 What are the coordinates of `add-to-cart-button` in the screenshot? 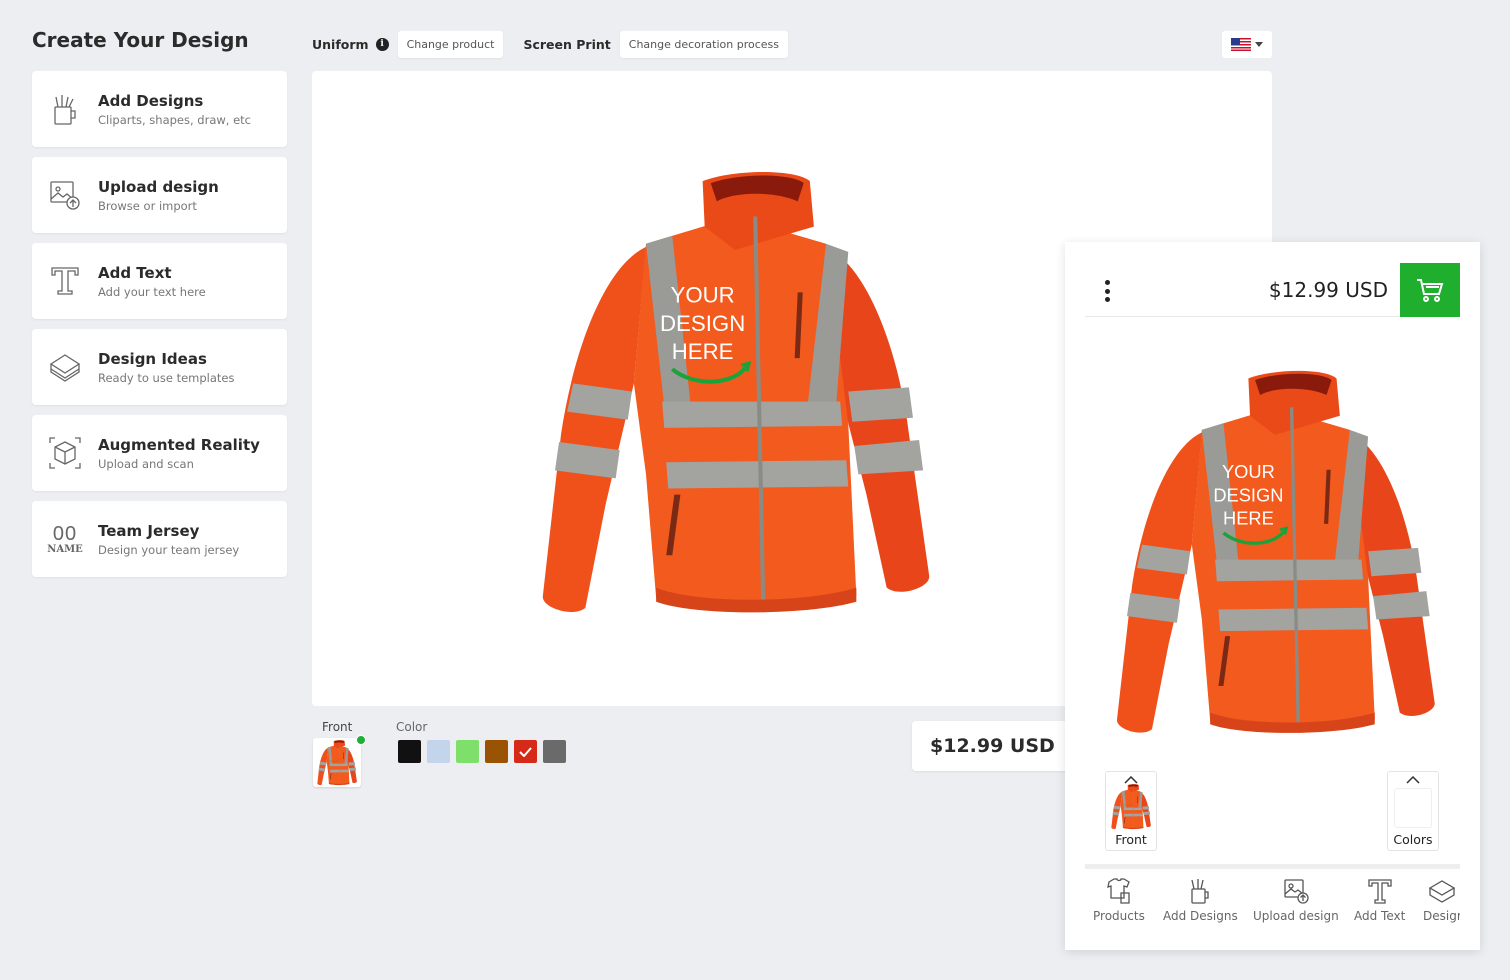 It's located at (1430, 290).